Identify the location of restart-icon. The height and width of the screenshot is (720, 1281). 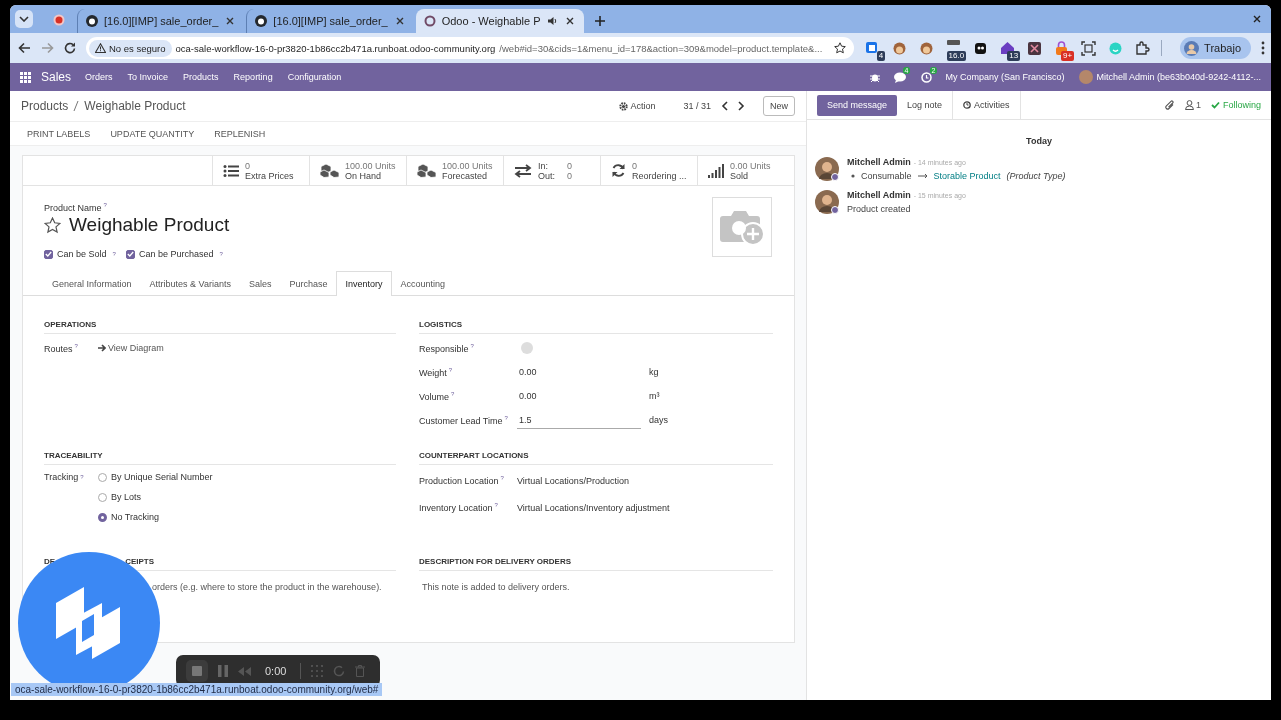
(339, 671).